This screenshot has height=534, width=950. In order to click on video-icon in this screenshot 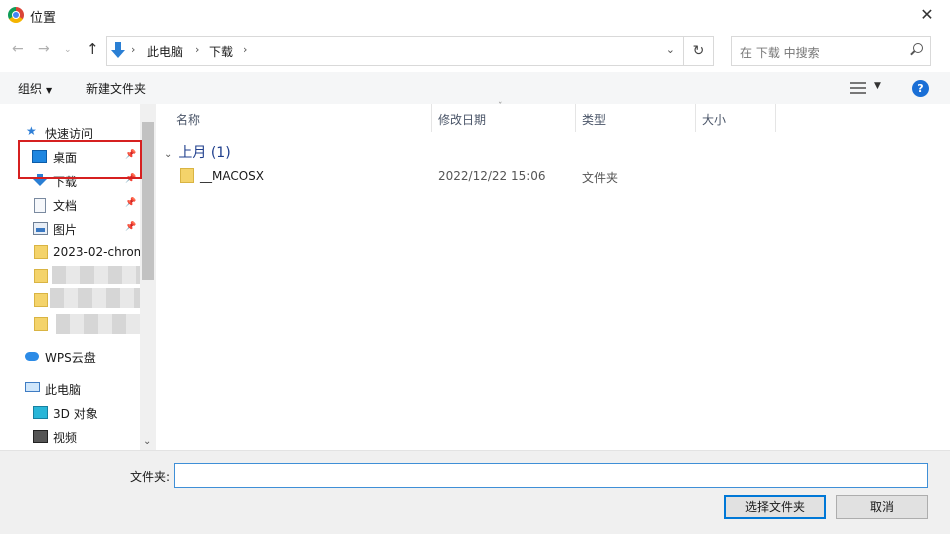, I will do `click(40, 436)`.